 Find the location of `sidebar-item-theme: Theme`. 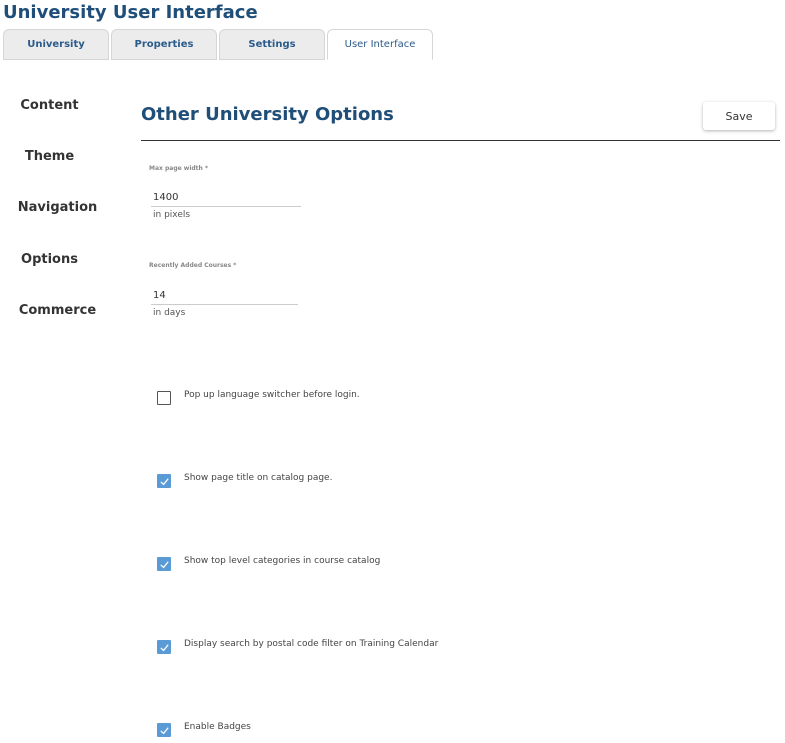

sidebar-item-theme: Theme is located at coordinates (53, 156).